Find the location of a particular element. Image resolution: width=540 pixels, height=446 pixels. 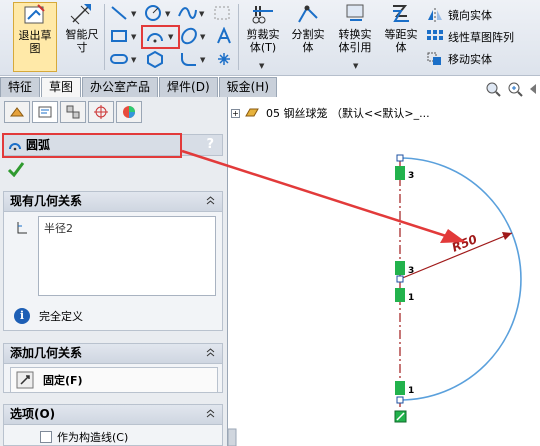

ellipse-icon is located at coordinates (189, 36).